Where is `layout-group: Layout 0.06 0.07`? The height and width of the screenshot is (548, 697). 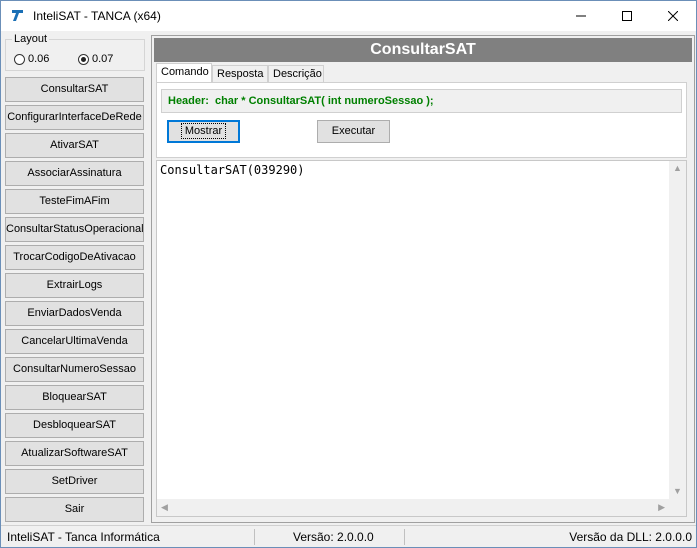
layout-group: Layout 0.06 0.07 is located at coordinates (75, 52).